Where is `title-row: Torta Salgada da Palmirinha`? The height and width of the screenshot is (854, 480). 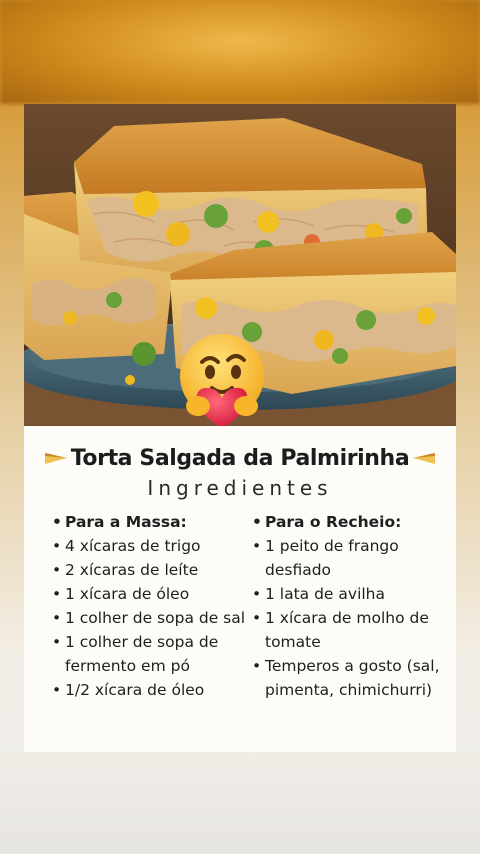 title-row: Torta Salgada da Palmirinha is located at coordinates (240, 458).